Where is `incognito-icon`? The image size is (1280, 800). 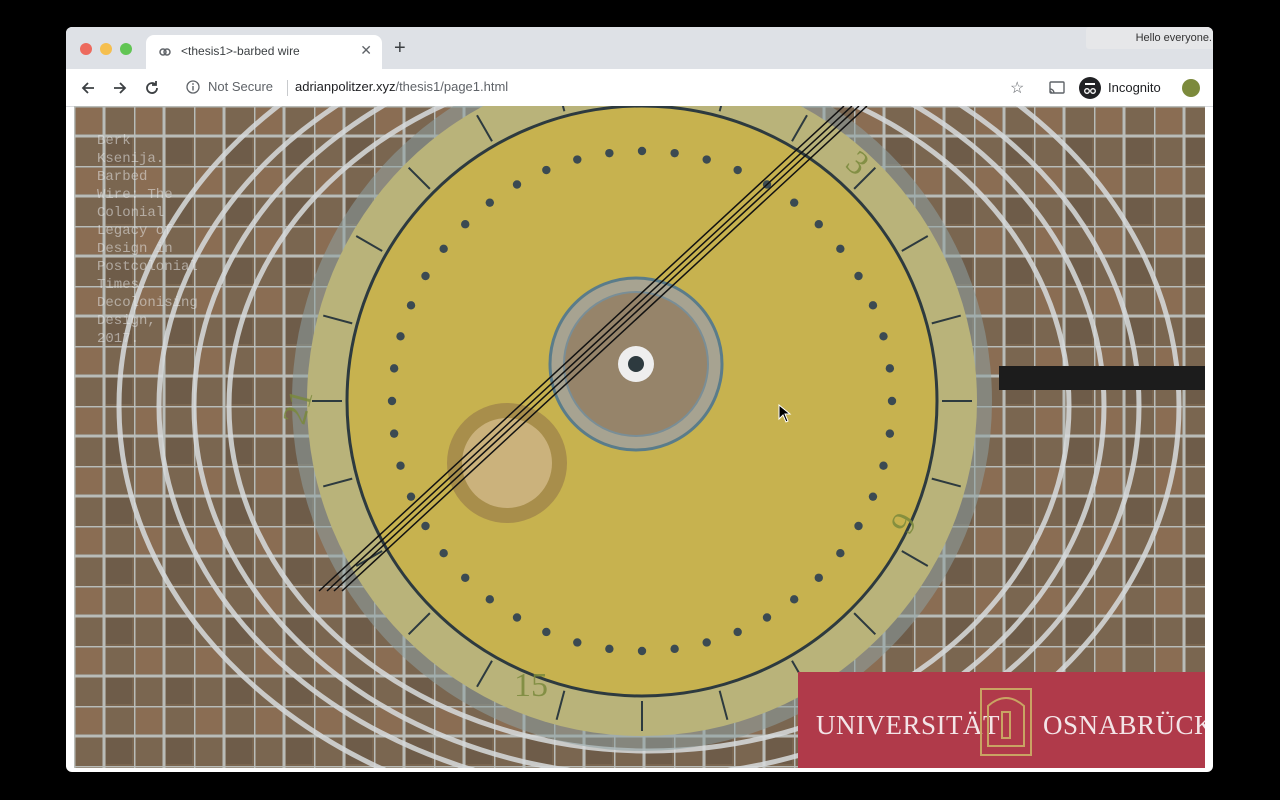 incognito-icon is located at coordinates (1090, 88).